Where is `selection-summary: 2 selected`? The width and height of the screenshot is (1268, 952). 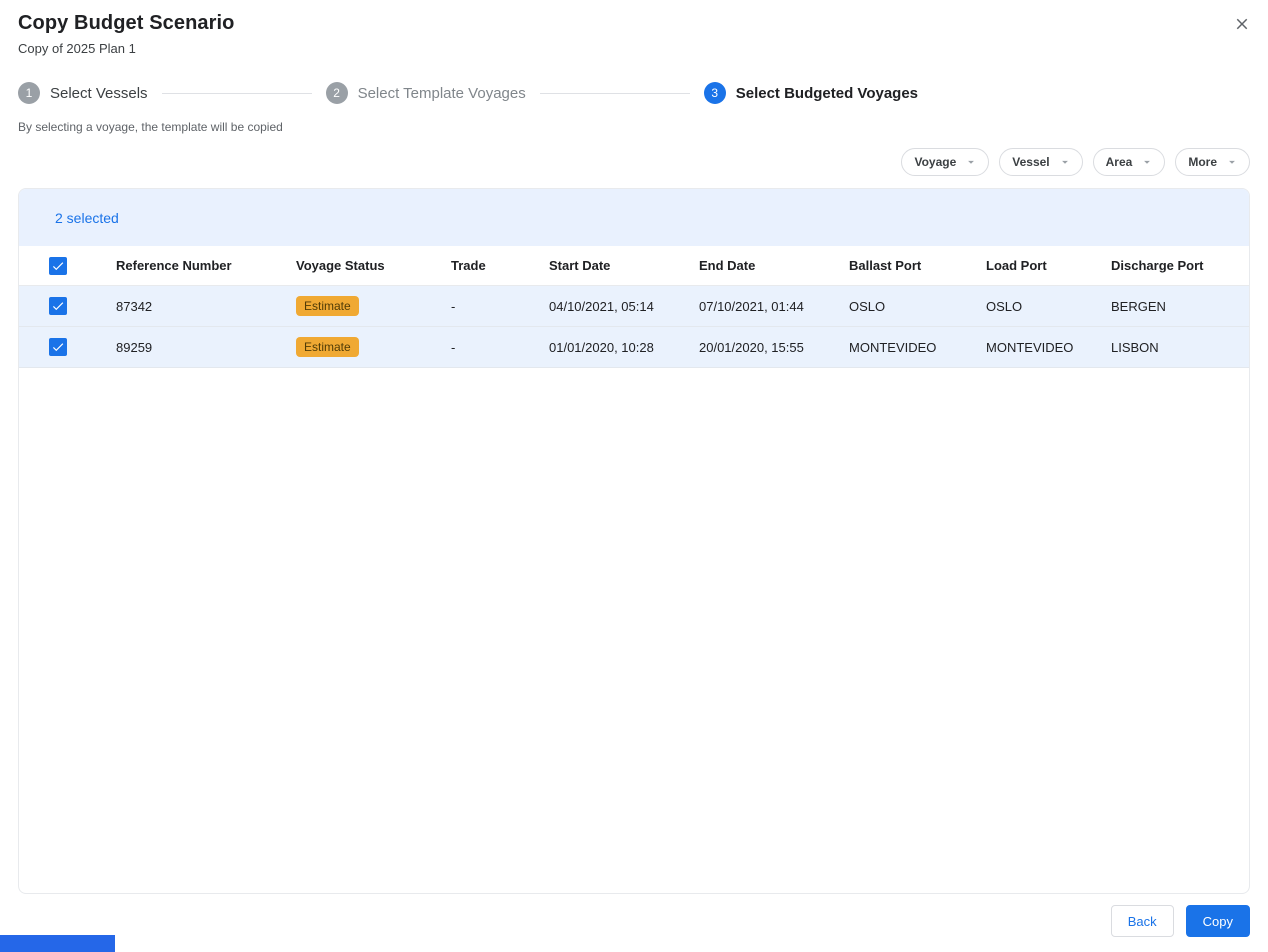 selection-summary: 2 selected is located at coordinates (87, 217).